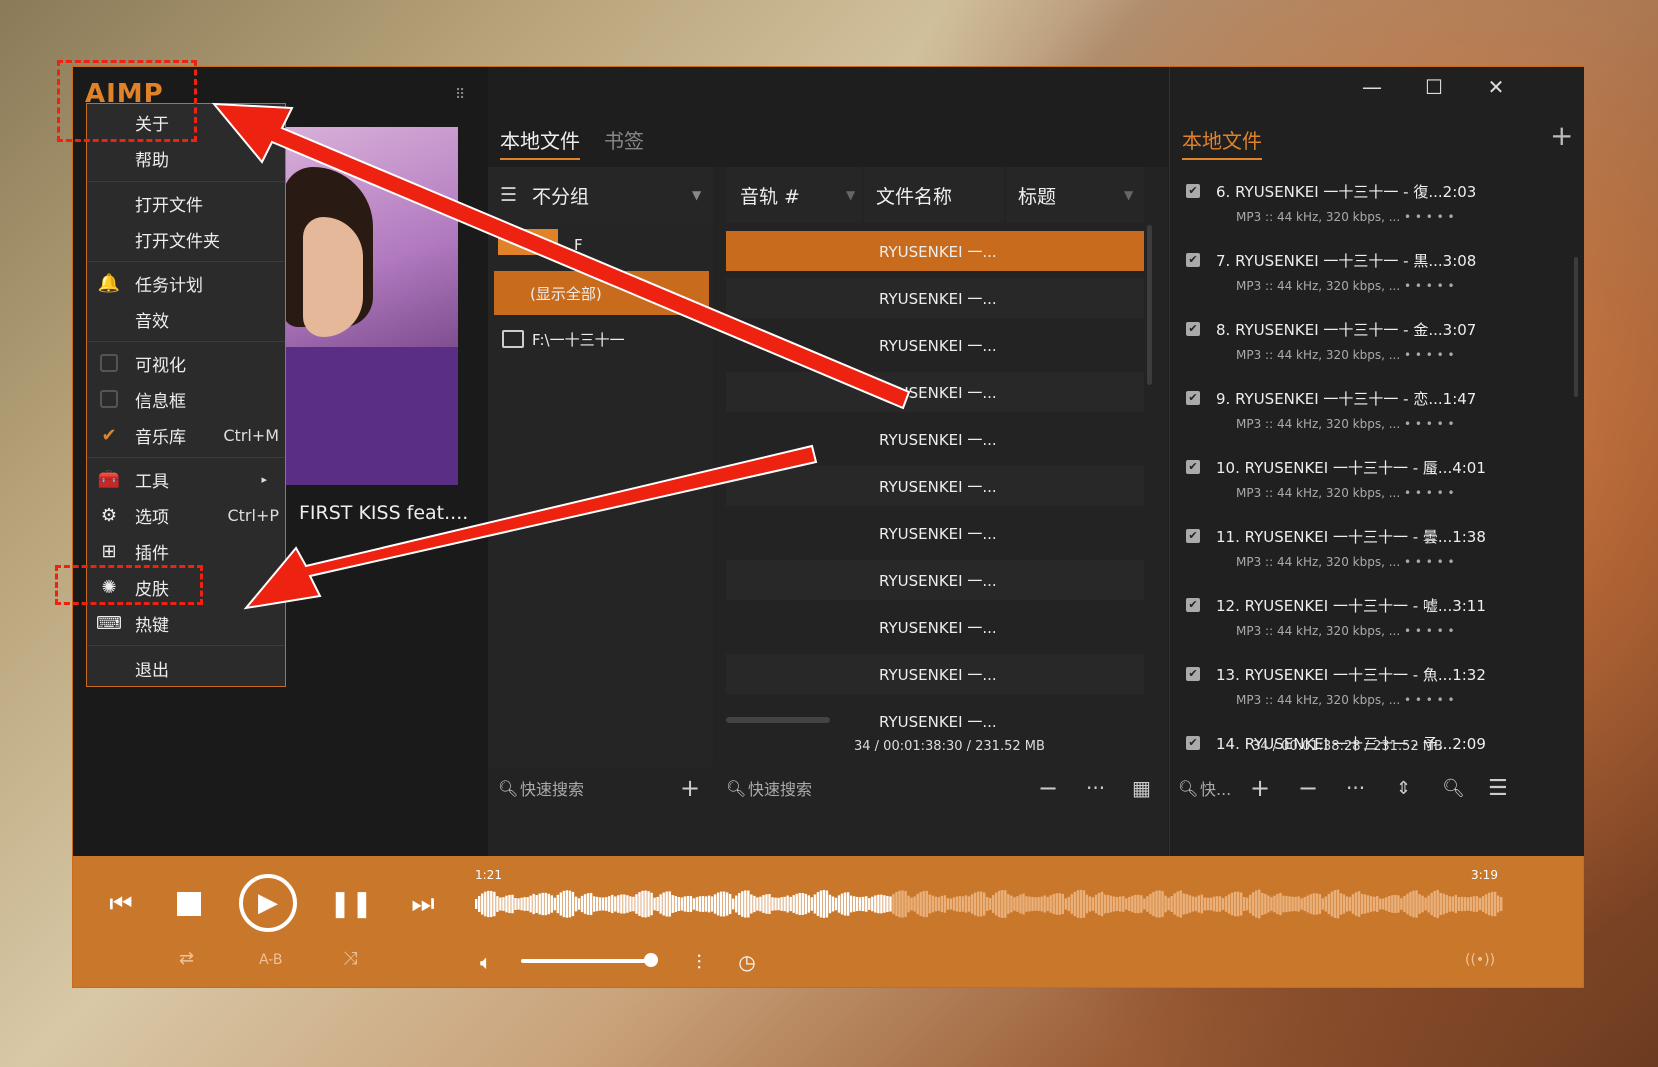 Image resolution: width=1658 pixels, height=1067 pixels. I want to click on tab-bookmarks: 书签, so click(624, 139).